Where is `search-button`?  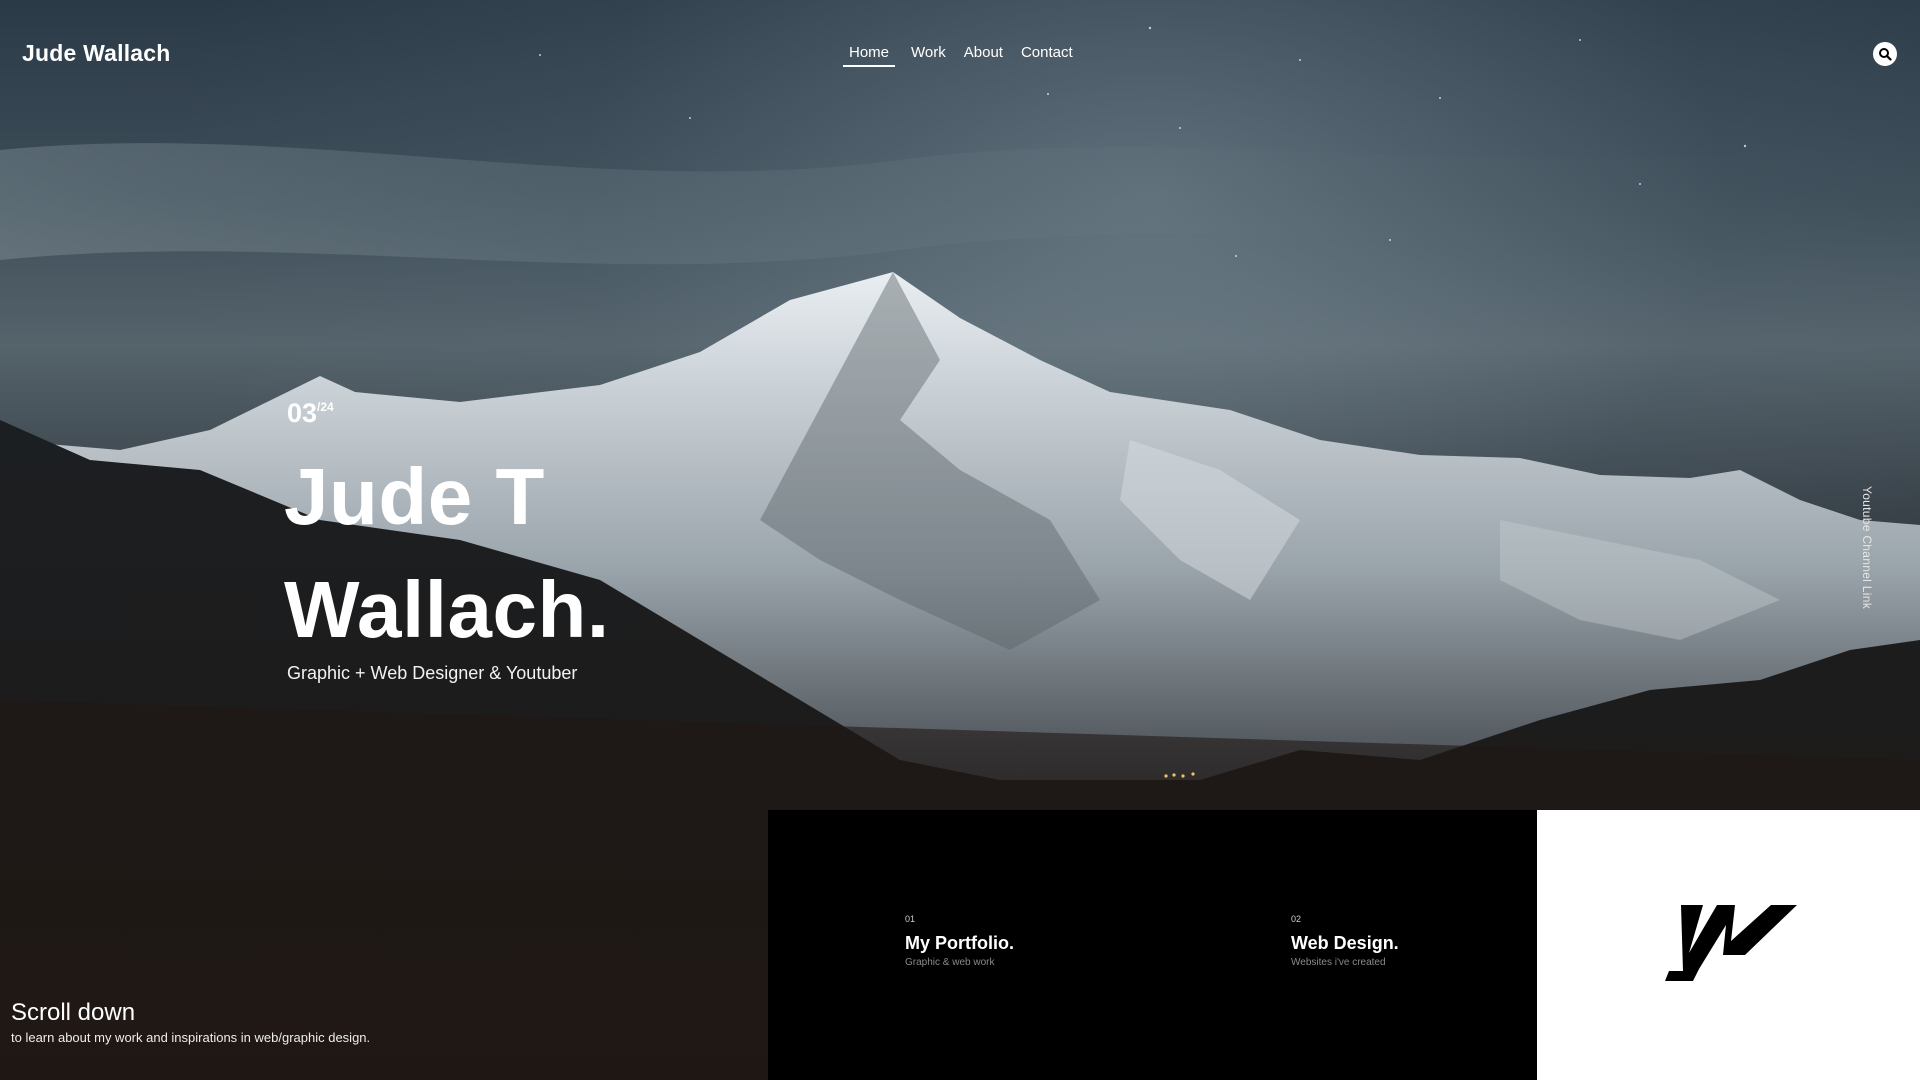 search-button is located at coordinates (1885, 54).